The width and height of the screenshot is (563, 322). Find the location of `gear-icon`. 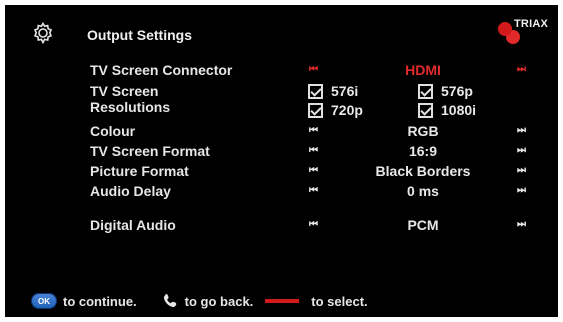

gear-icon is located at coordinates (43, 33).